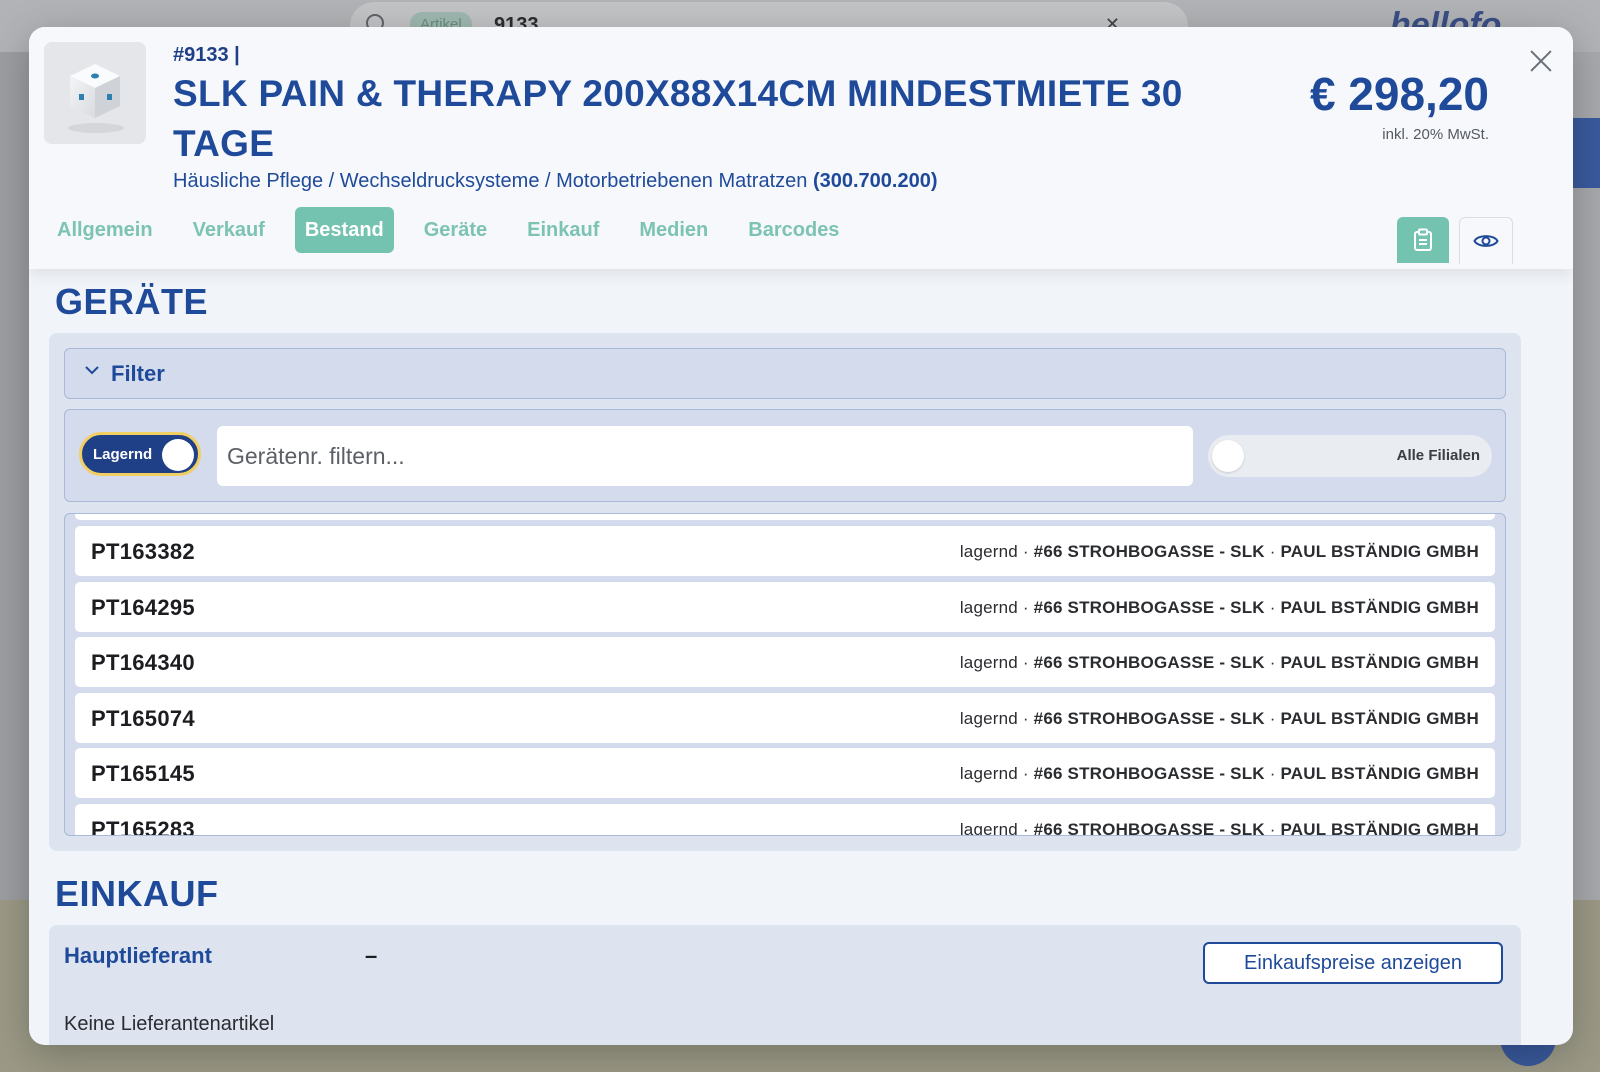 The height and width of the screenshot is (1072, 1600). Describe the element at coordinates (169, 1024) in the screenshot. I see `no-supplier-articles-text: Keine Lieferantenartikel` at that location.